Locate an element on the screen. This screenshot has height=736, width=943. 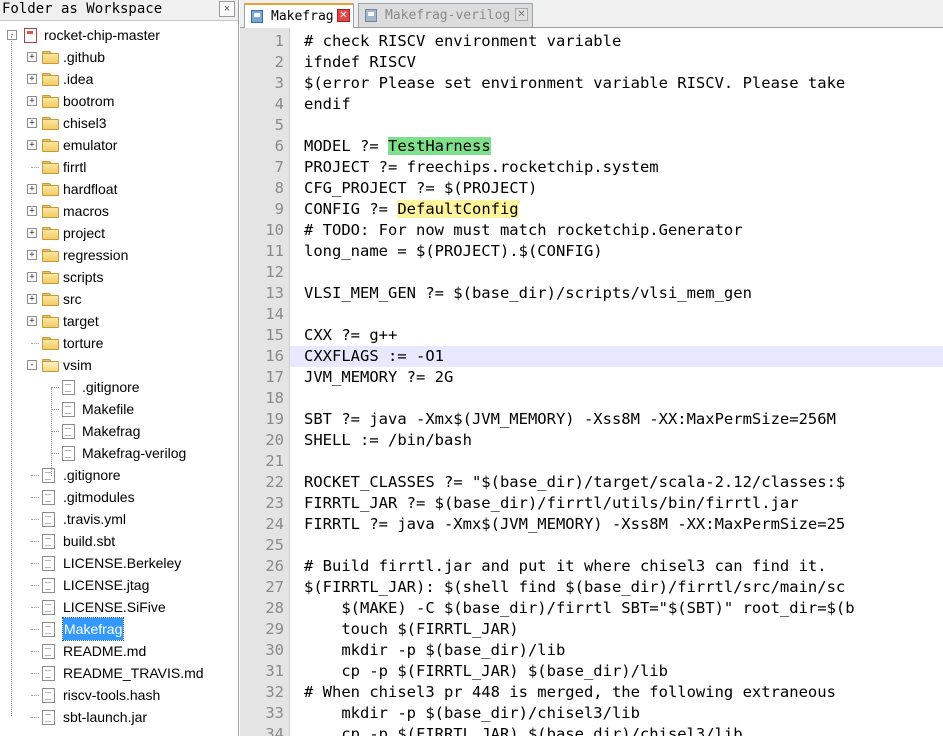
code-line: 11 long_name = $(PROJECT).$(CONFIG) is located at coordinates (591, 251).